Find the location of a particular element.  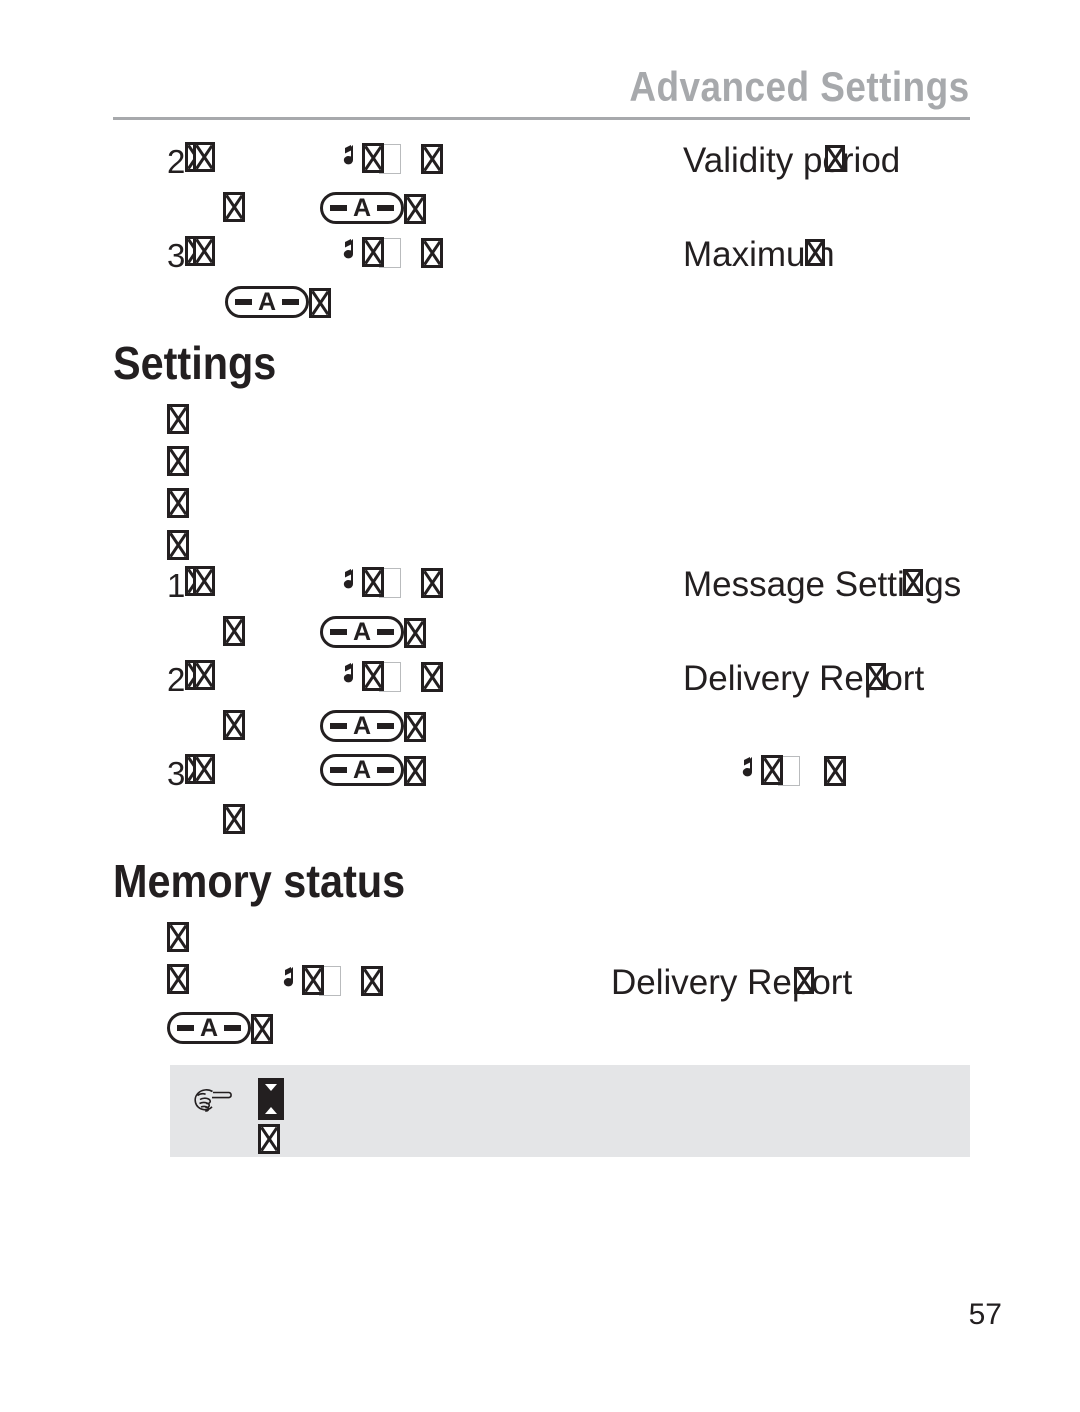

running-header: Advanced Settings is located at coordinates (541, 87).